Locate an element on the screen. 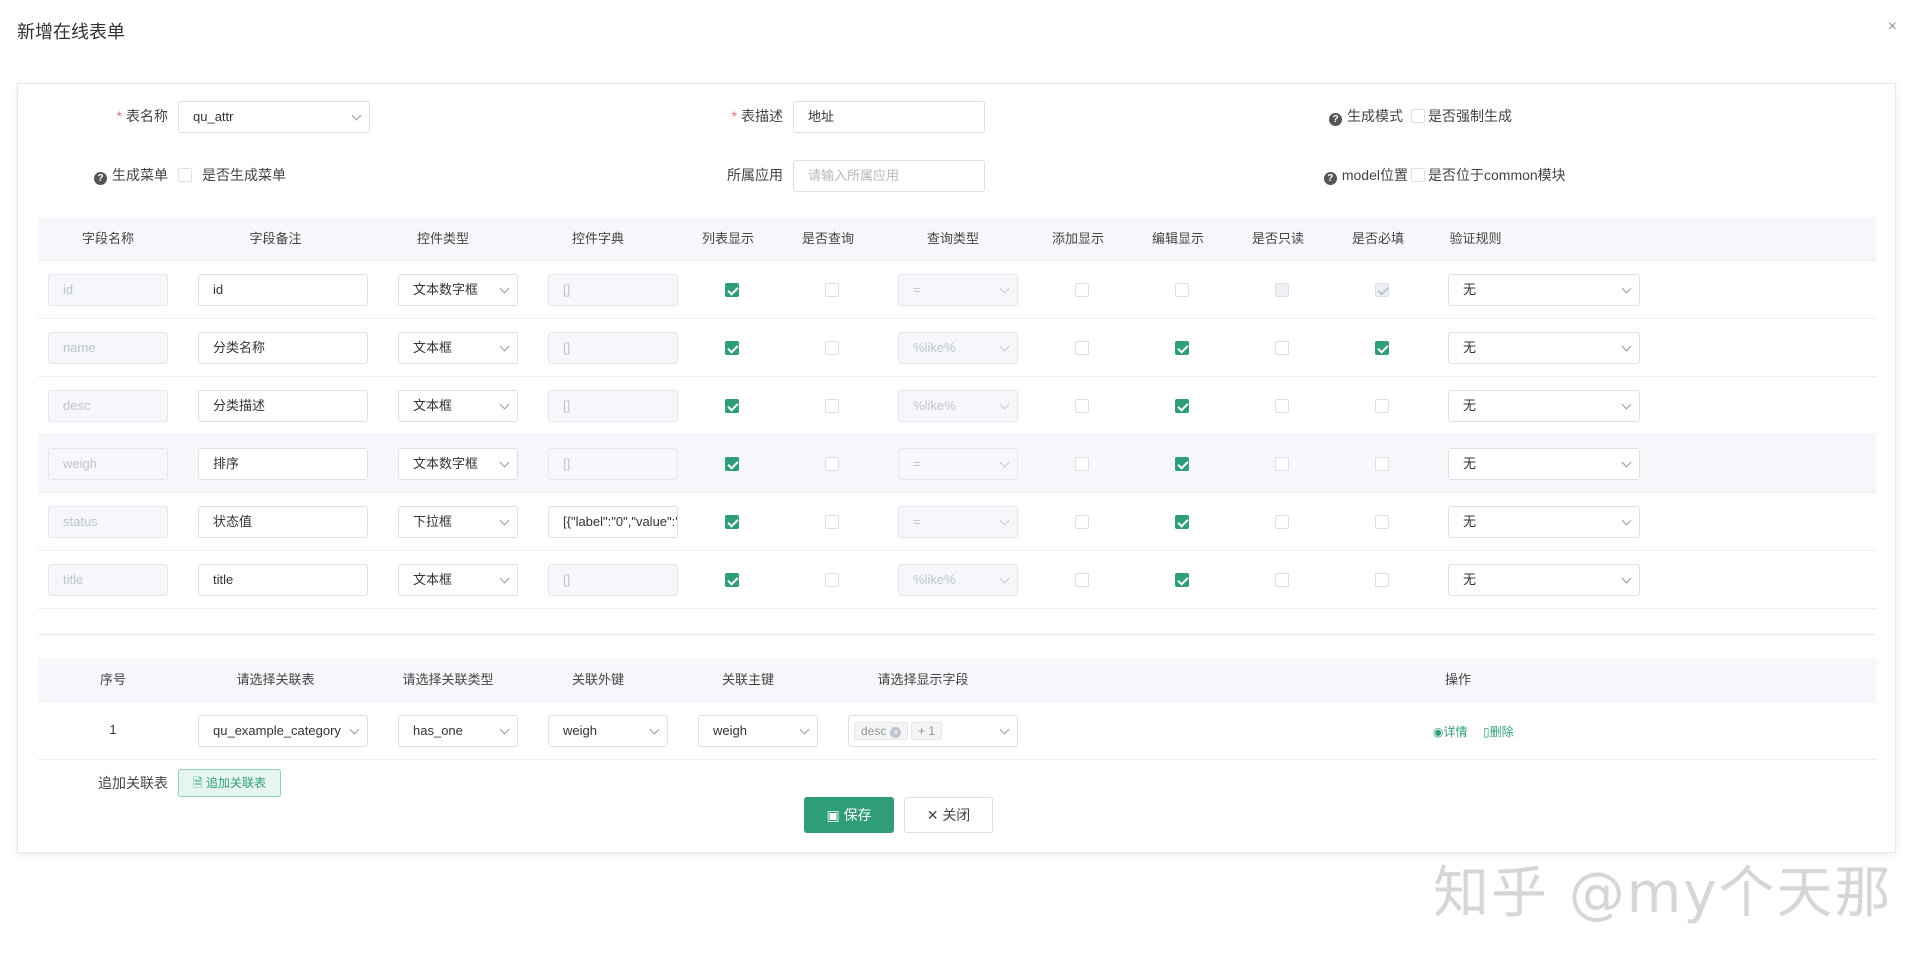 The width and height of the screenshot is (1917, 968). gen-menu-checkbox is located at coordinates (185, 175).